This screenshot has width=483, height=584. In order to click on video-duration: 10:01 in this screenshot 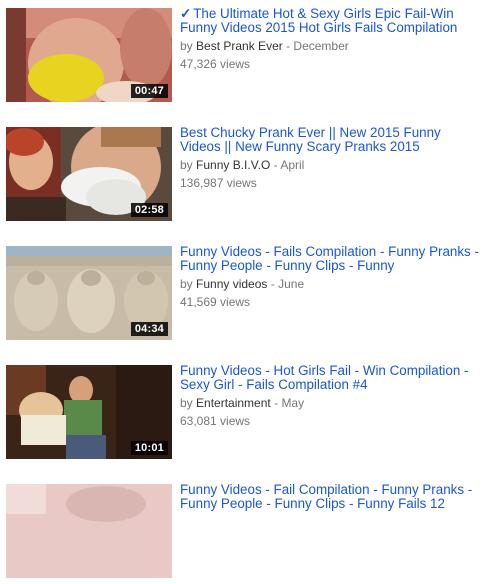, I will do `click(149, 448)`.